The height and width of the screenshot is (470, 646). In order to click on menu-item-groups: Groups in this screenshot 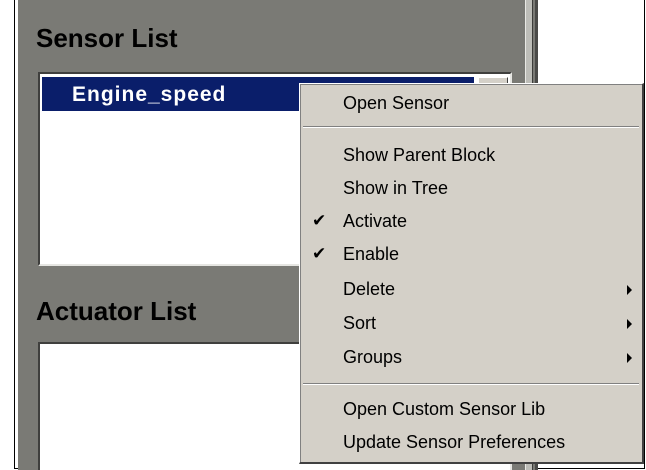, I will do `click(470, 358)`.